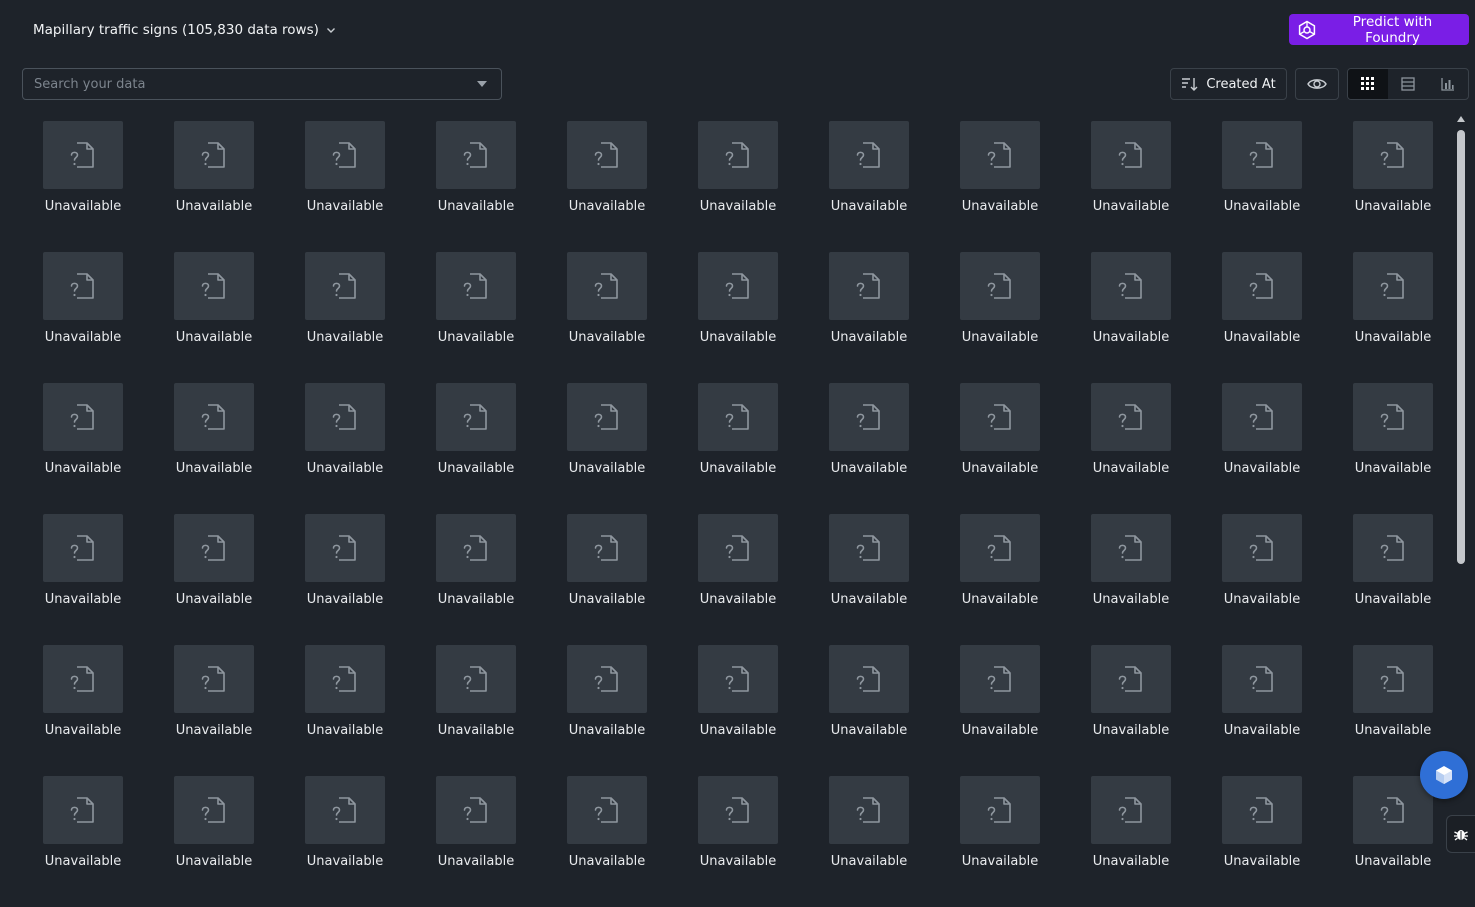 The height and width of the screenshot is (907, 1475). What do you see at coordinates (1317, 84) in the screenshot?
I see `visibility-toggle-button` at bounding box center [1317, 84].